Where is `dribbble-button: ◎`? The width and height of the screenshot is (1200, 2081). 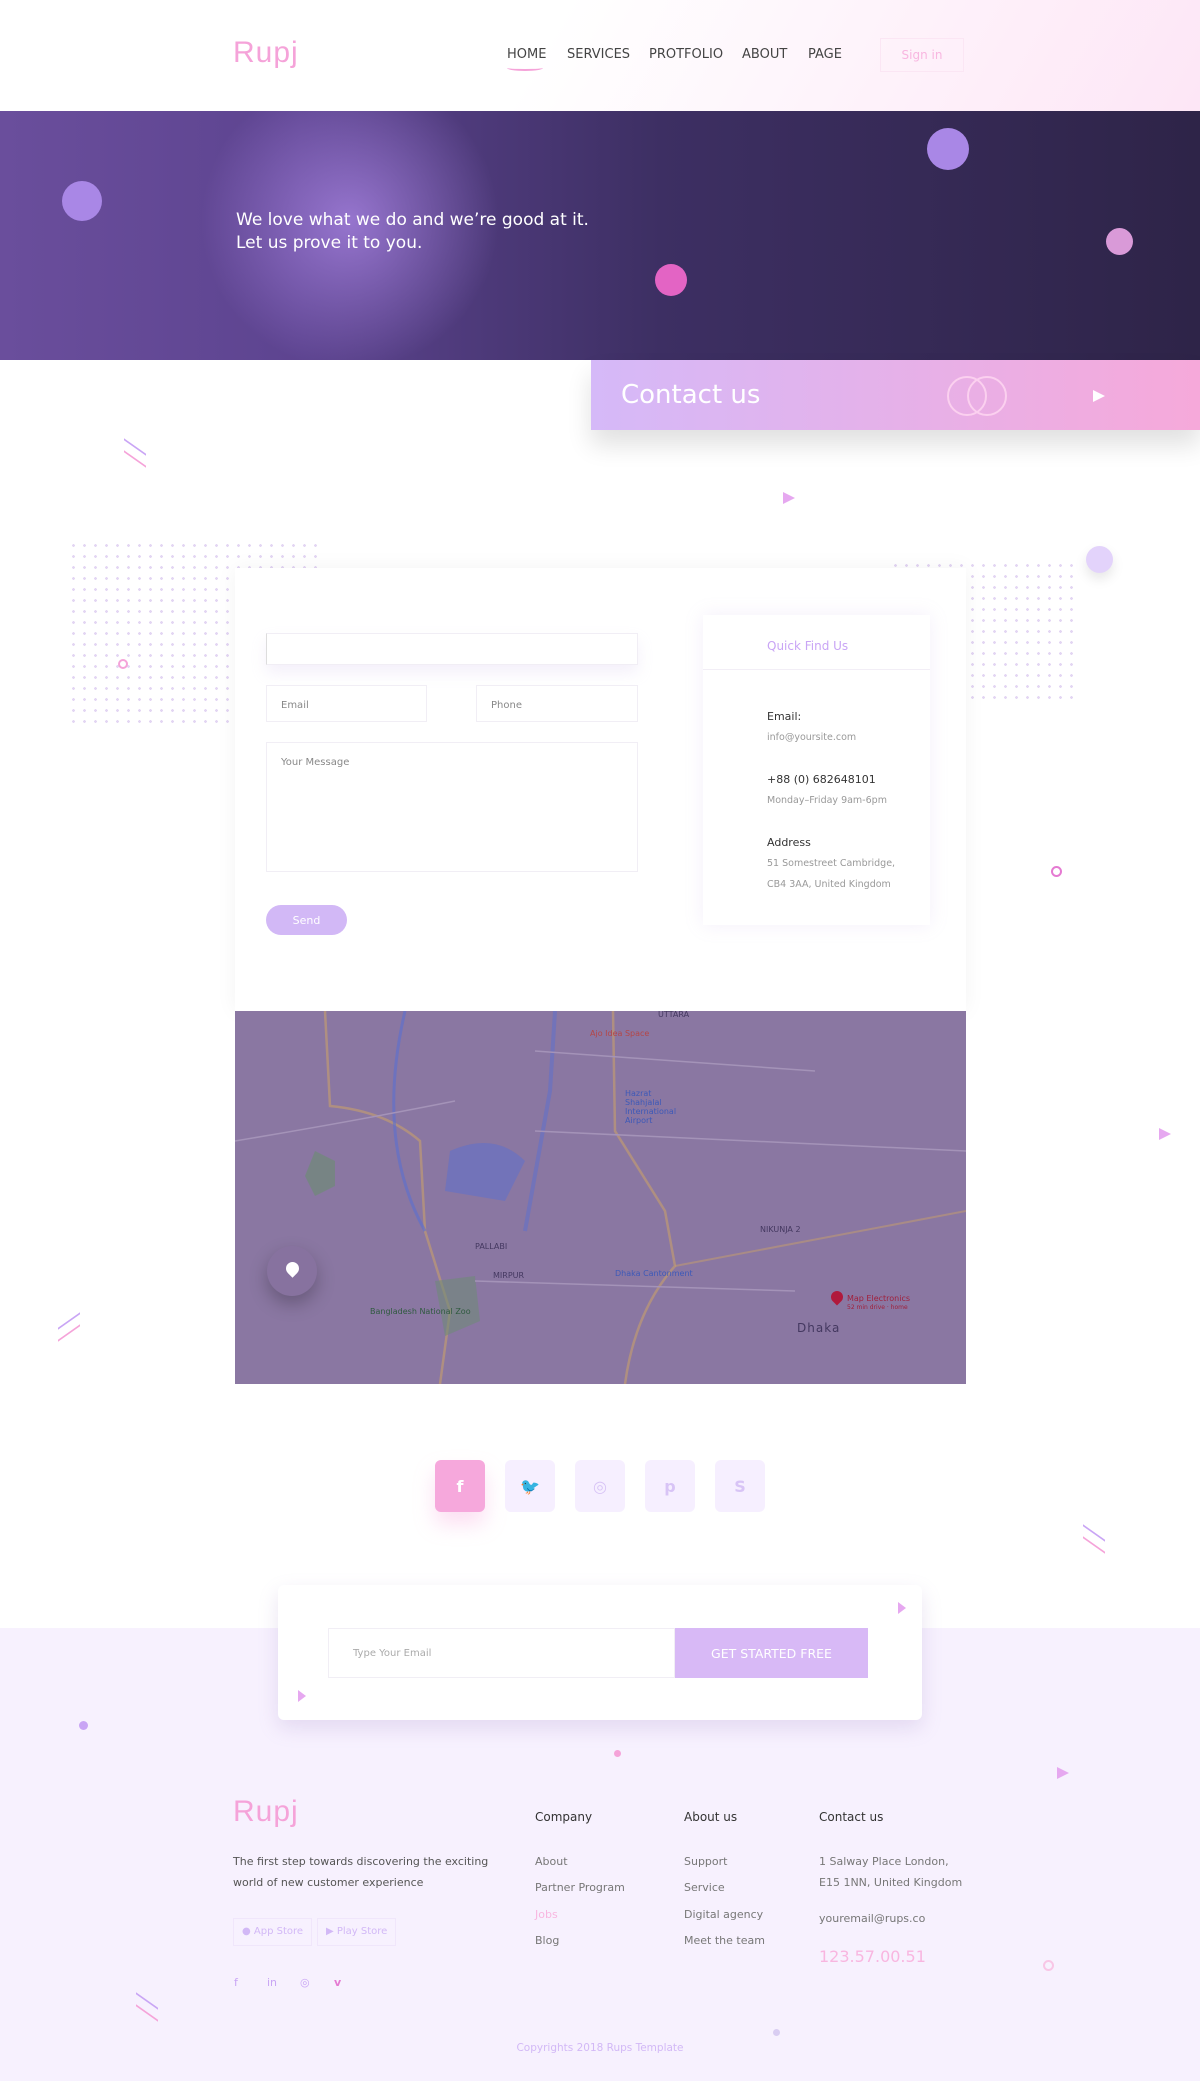 dribbble-button: ◎ is located at coordinates (600, 1486).